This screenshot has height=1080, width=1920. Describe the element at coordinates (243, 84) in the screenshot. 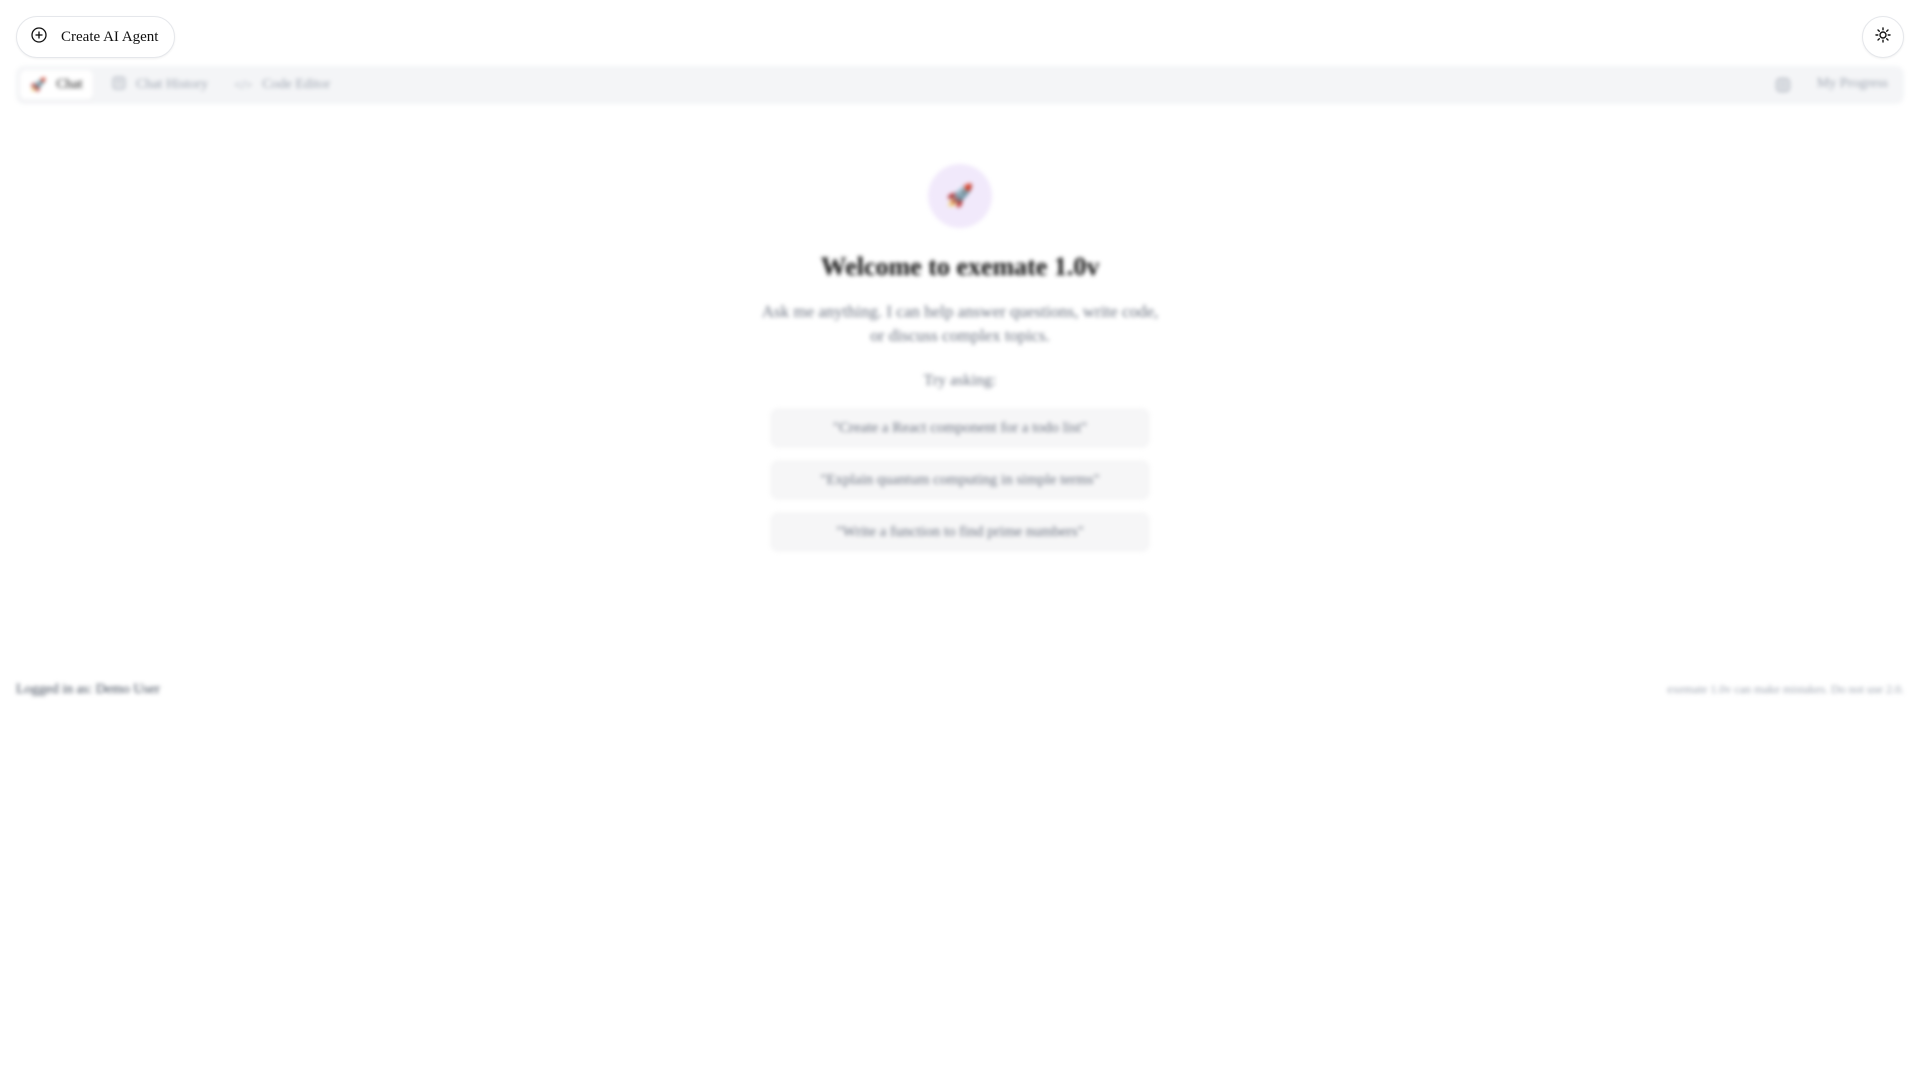

I see `code-icon: </>` at that location.